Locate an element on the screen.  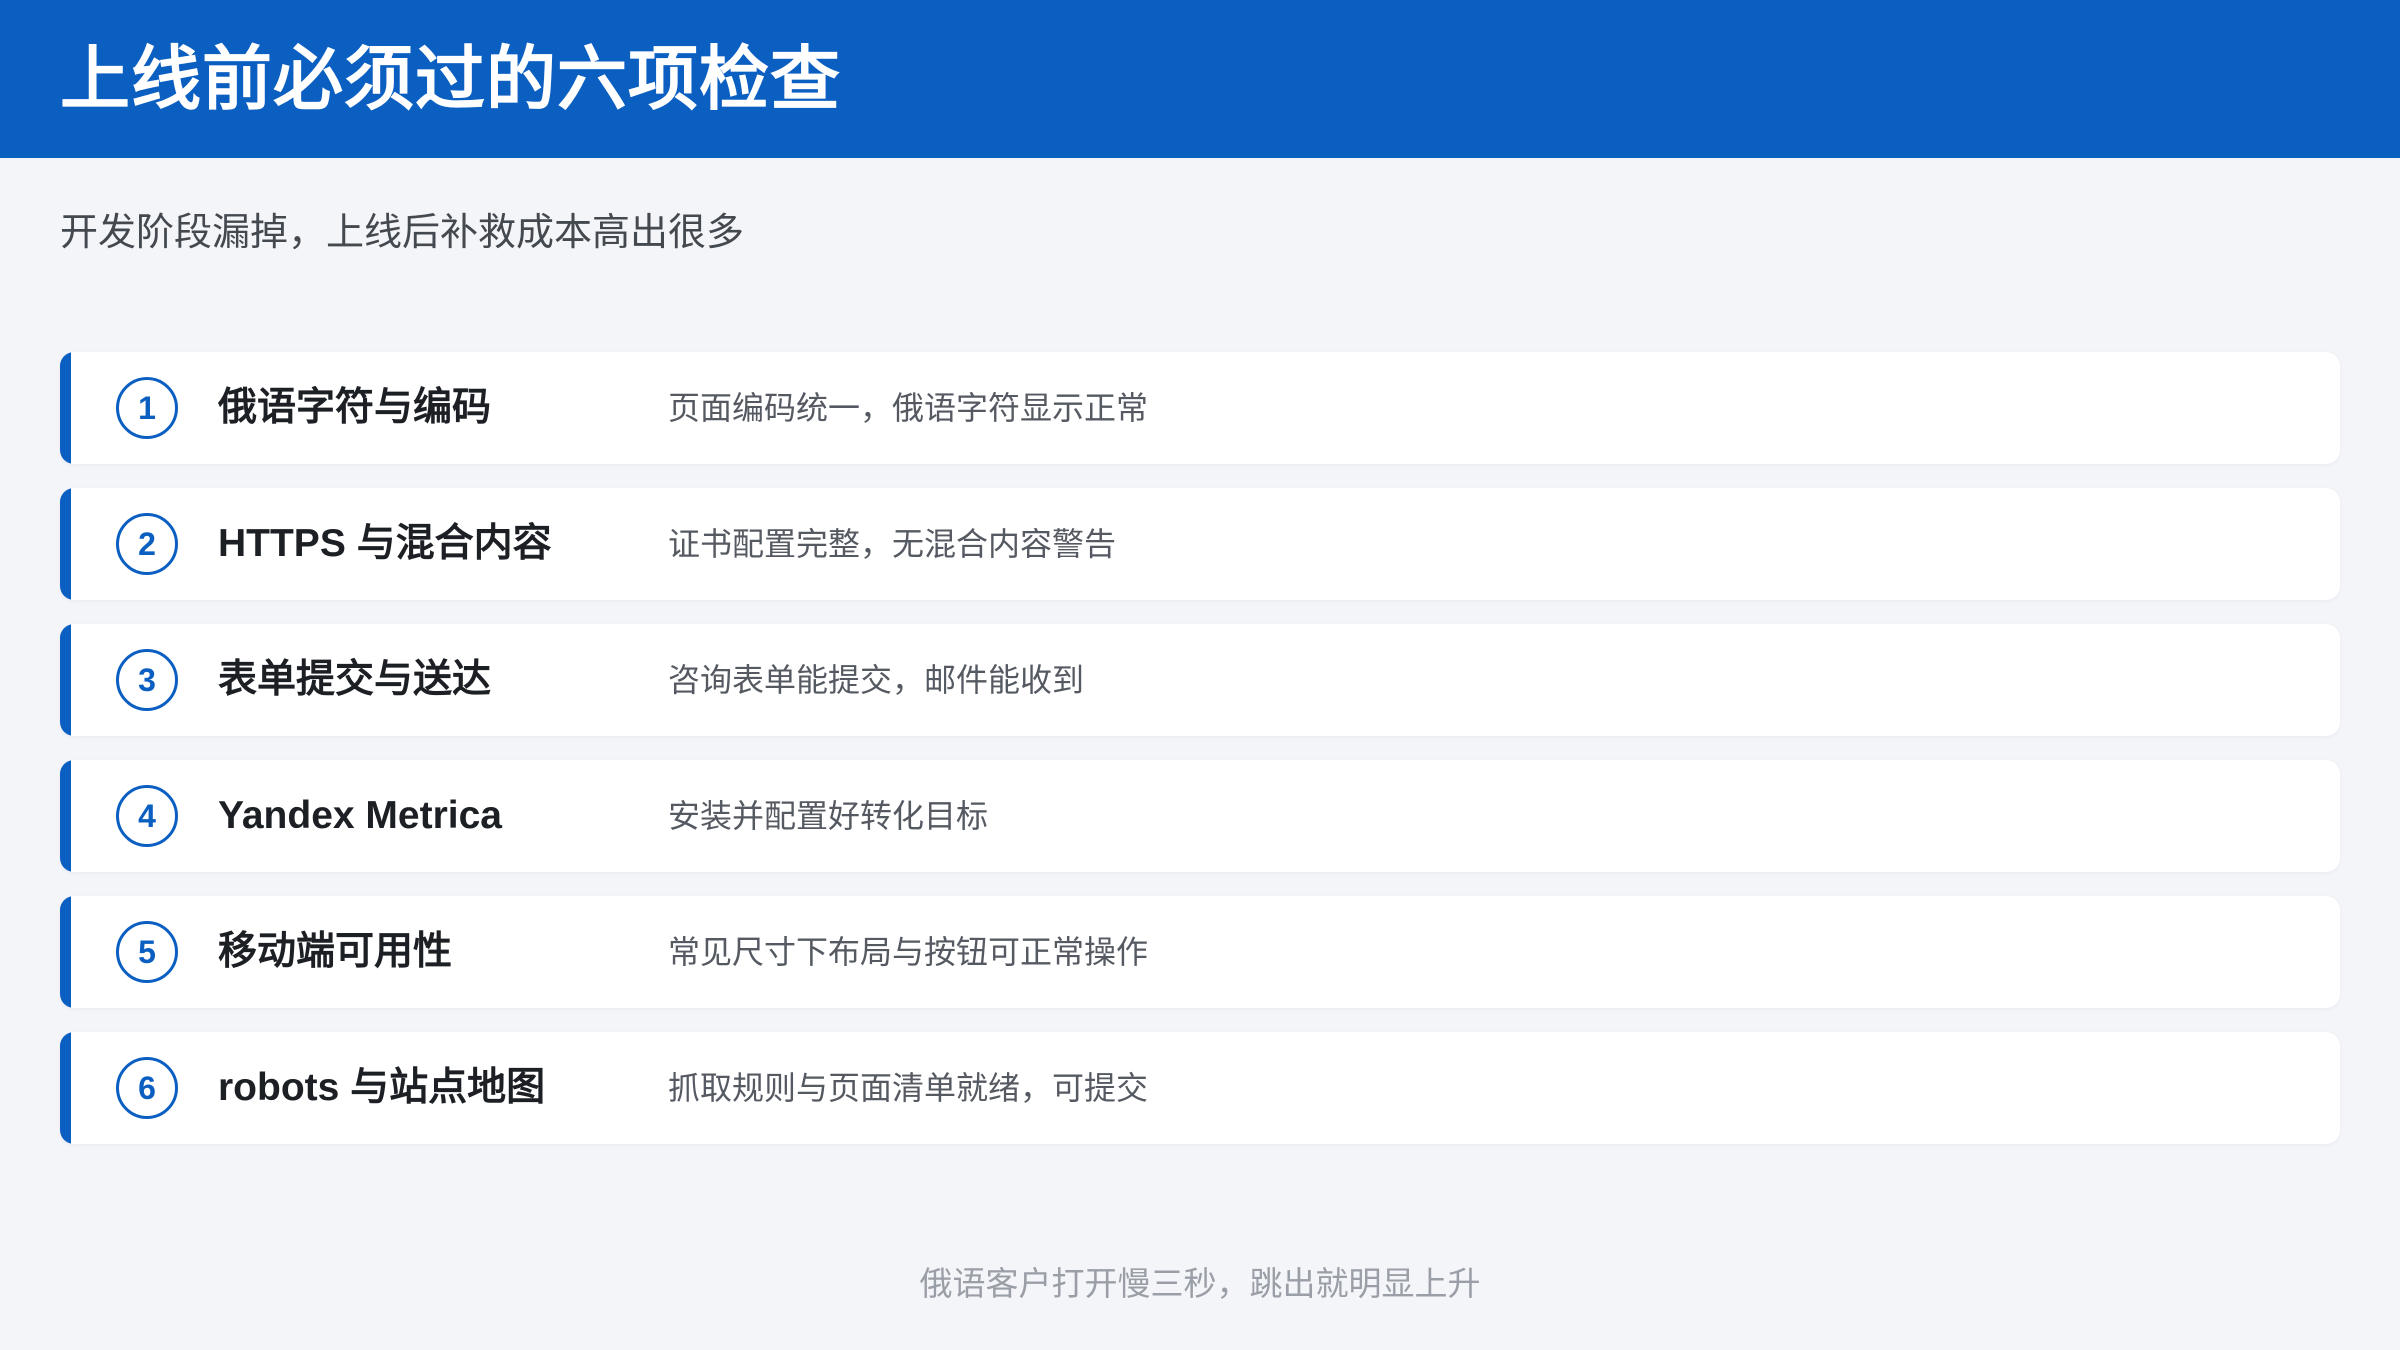
checklist-item: 3 表单提交与送达 咨询表单能提交，邮件能收到 is located at coordinates (1200, 680).